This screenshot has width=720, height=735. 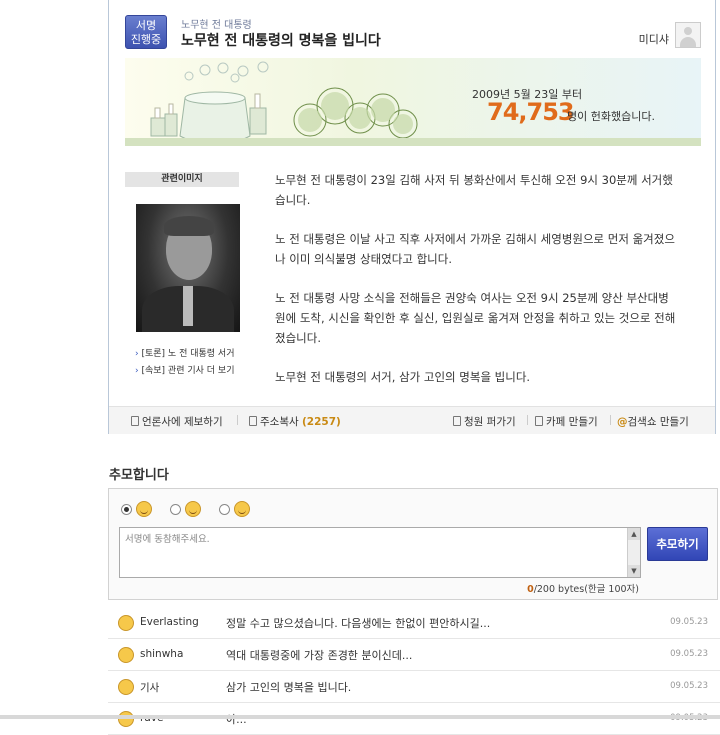 What do you see at coordinates (188, 306) in the screenshot?
I see `photo-tie` at bounding box center [188, 306].